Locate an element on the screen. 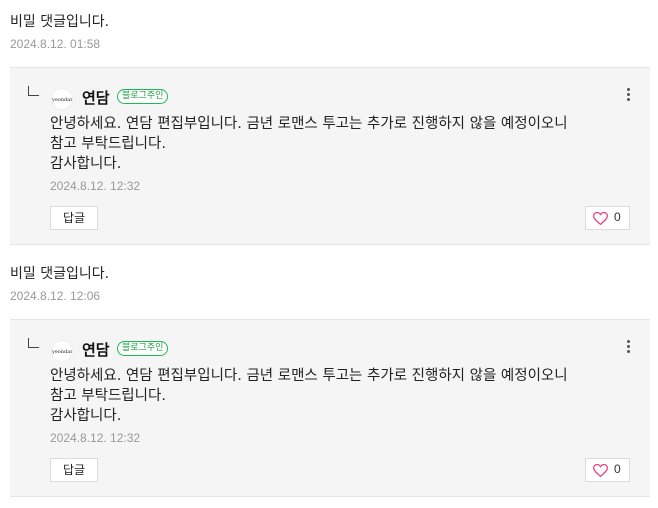  comment-item: 비밀 댓글입니다. 2024.8.12. 12:06 is located at coordinates (329, 282).